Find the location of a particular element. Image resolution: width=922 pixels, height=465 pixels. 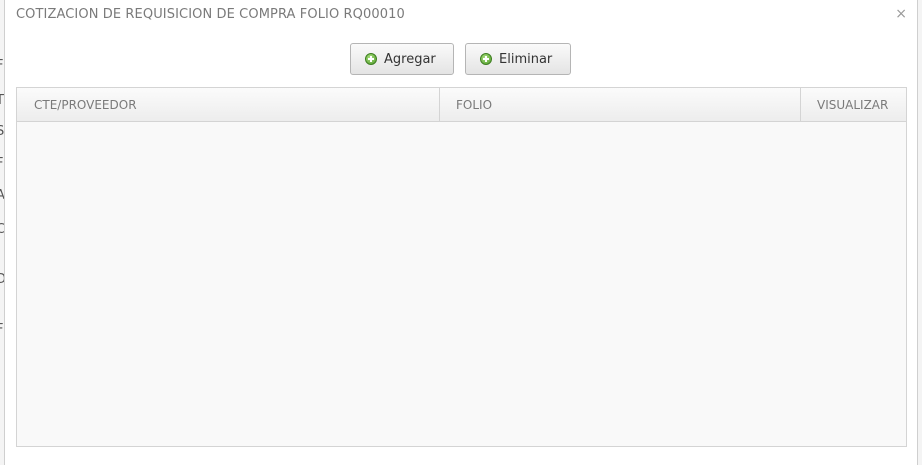

close-icon: × is located at coordinates (901, 14).